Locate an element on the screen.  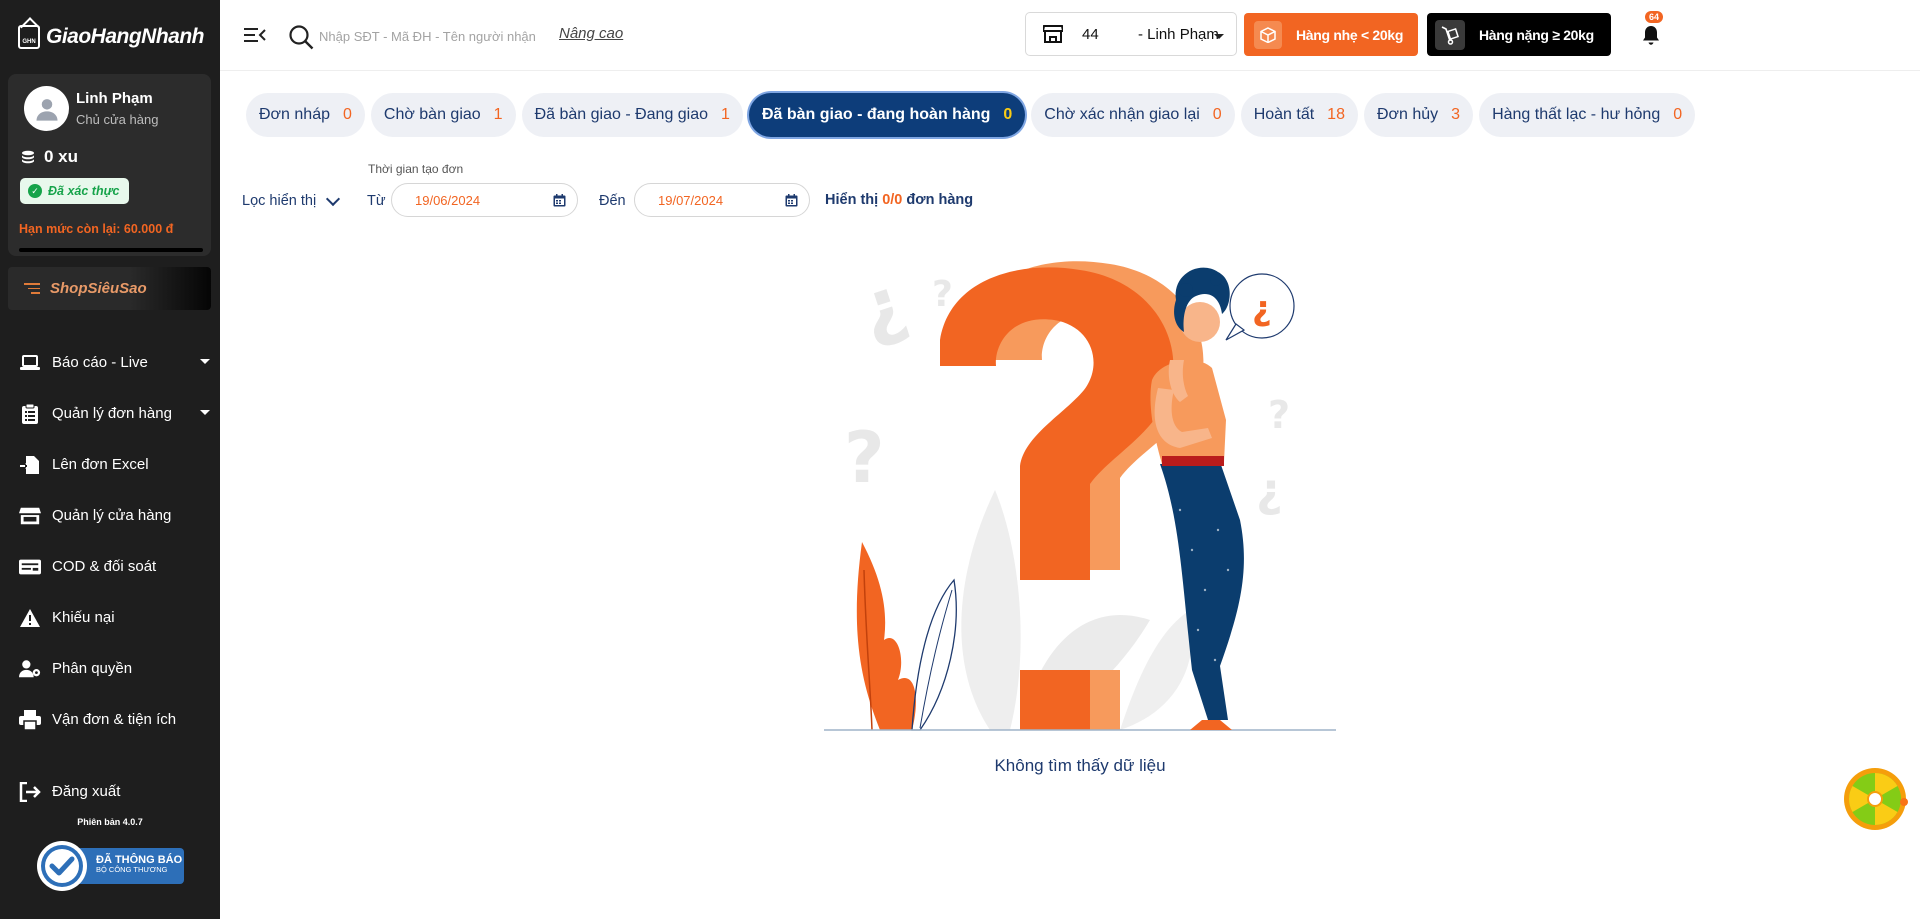
light-goods-label: Hàng nhẹ < 20kg is located at coordinates (1350, 34).